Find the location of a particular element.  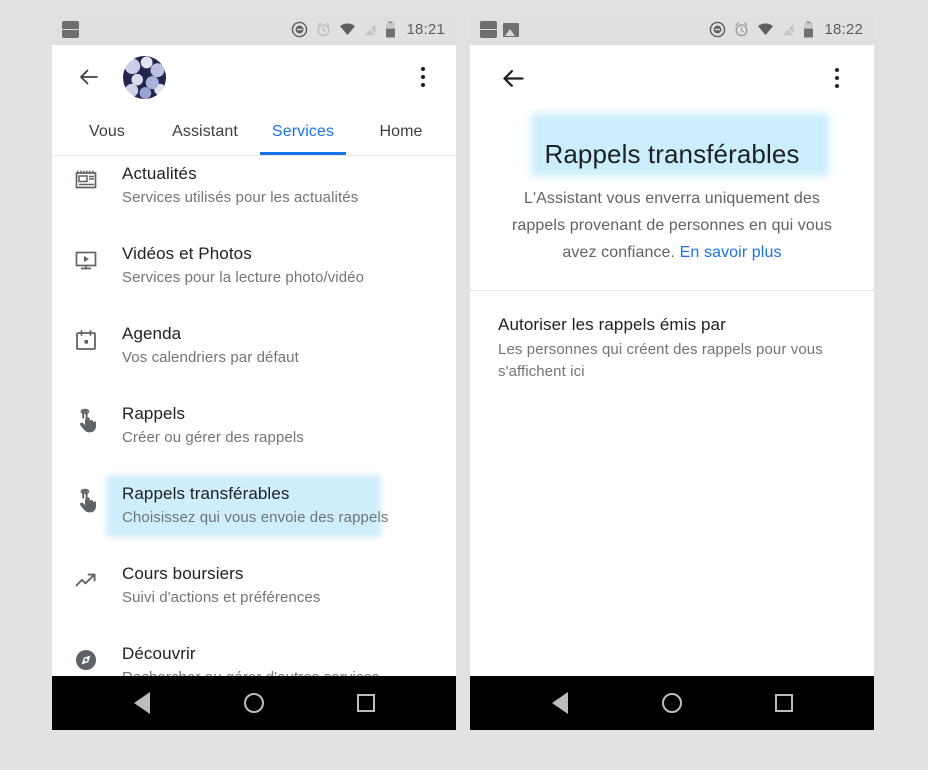

tab-assistant: Assistant is located at coordinates (205, 132).